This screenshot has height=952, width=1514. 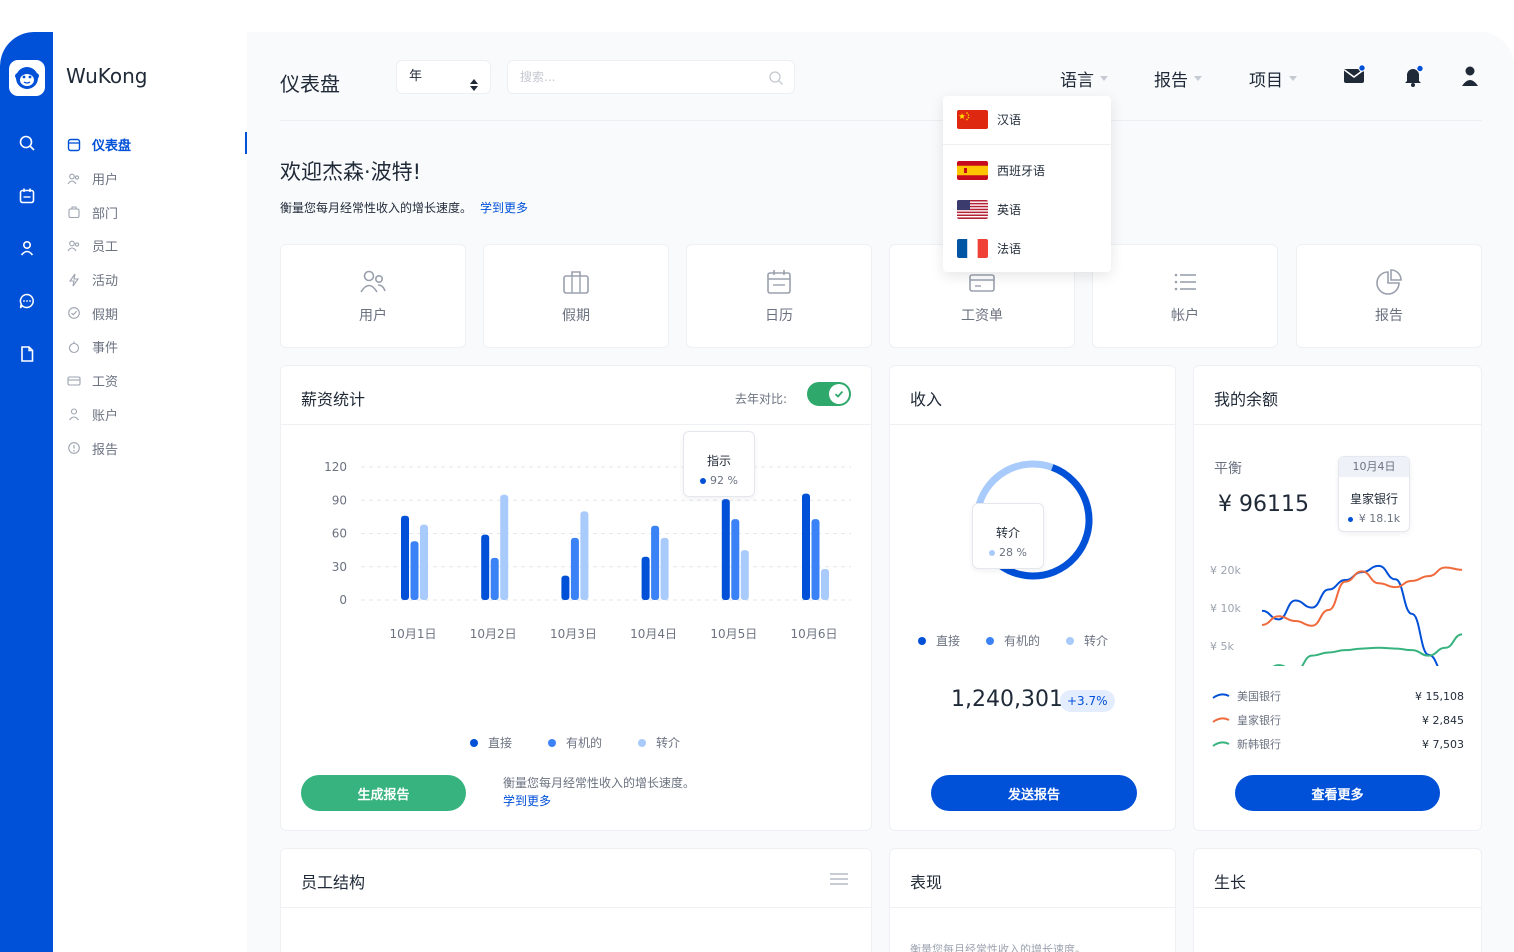 What do you see at coordinates (27, 248) in the screenshot?
I see `user-icon` at bounding box center [27, 248].